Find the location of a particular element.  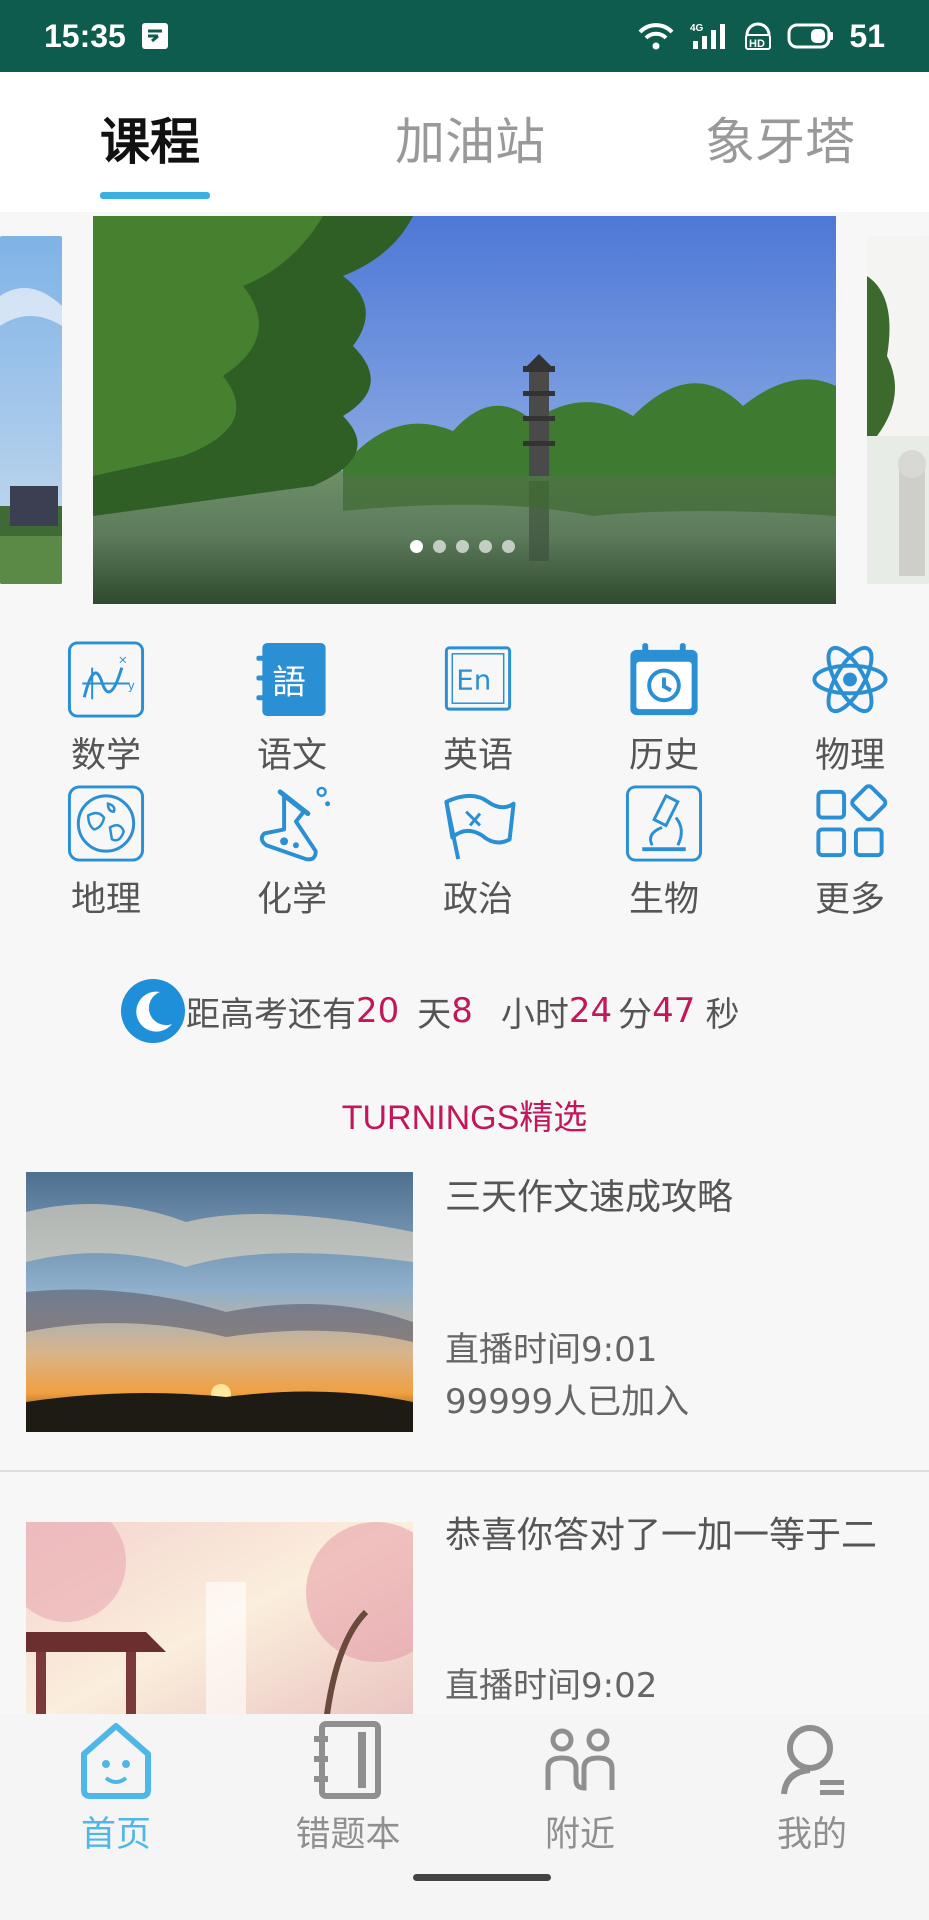

subject-label: 生物 is located at coordinates (663, 900).